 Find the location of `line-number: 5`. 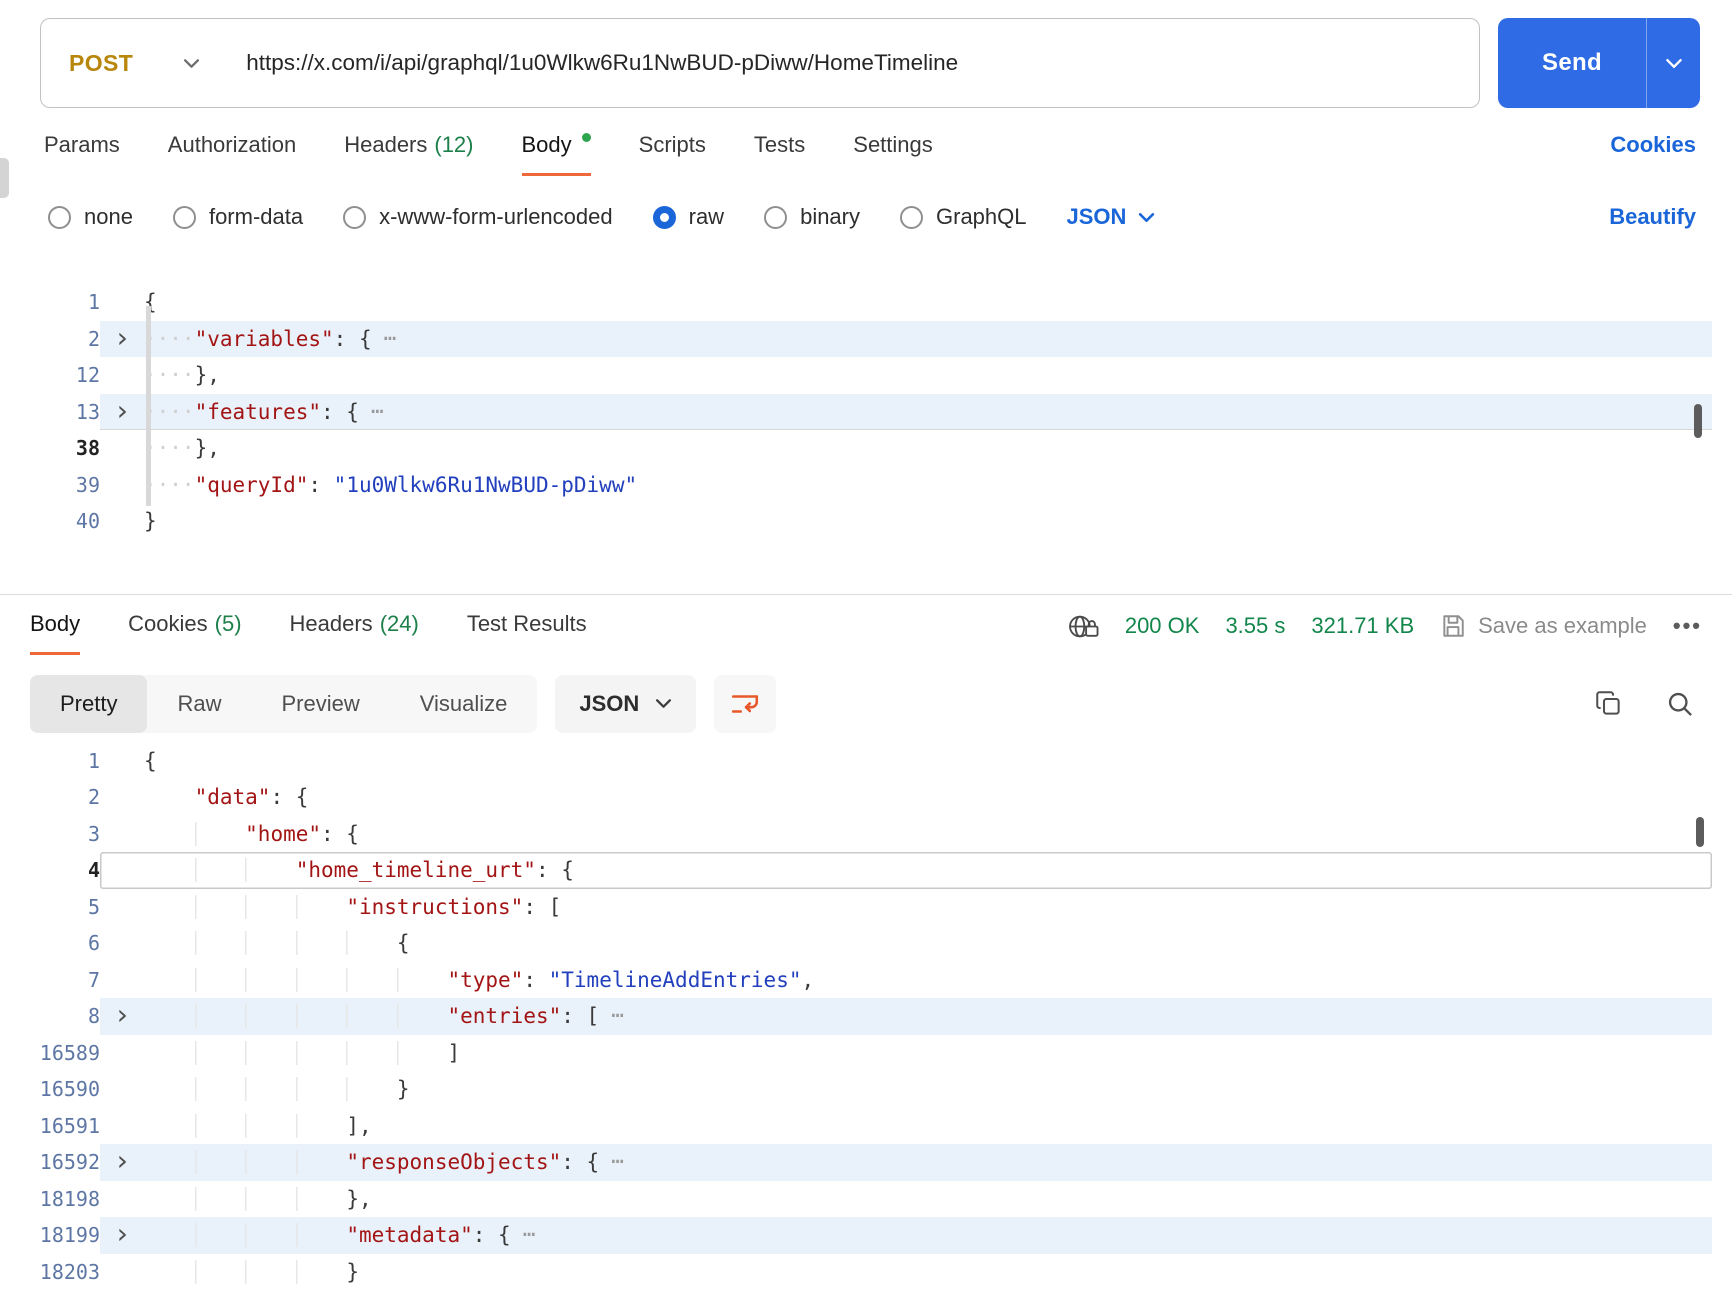

line-number: 5 is located at coordinates (93, 906).